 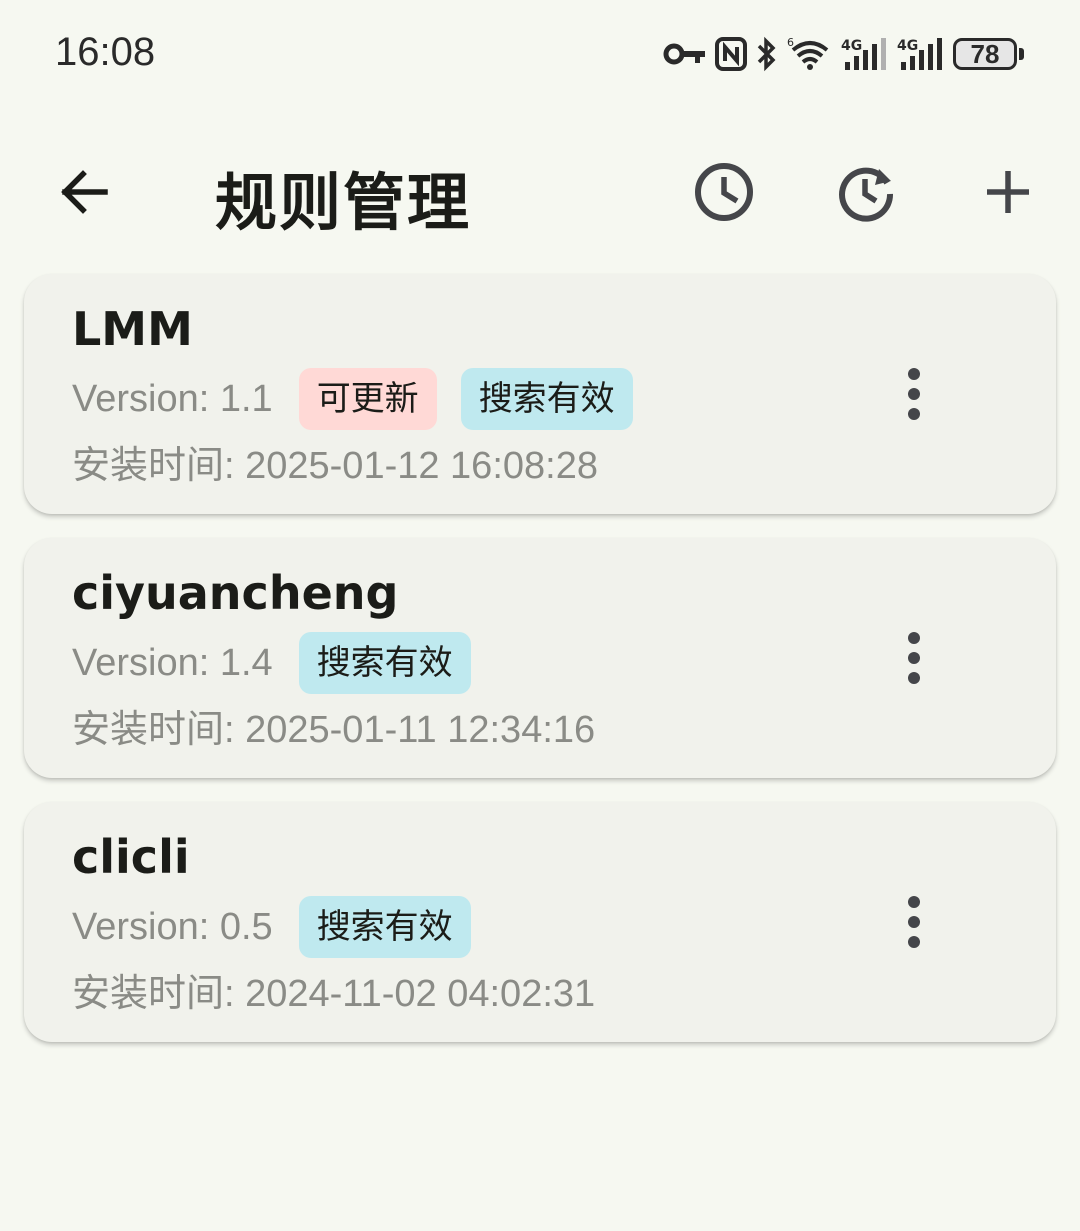 I want to click on install-time: 安装时间: 2024-11-02 04:02:31, so click(x=334, y=994).